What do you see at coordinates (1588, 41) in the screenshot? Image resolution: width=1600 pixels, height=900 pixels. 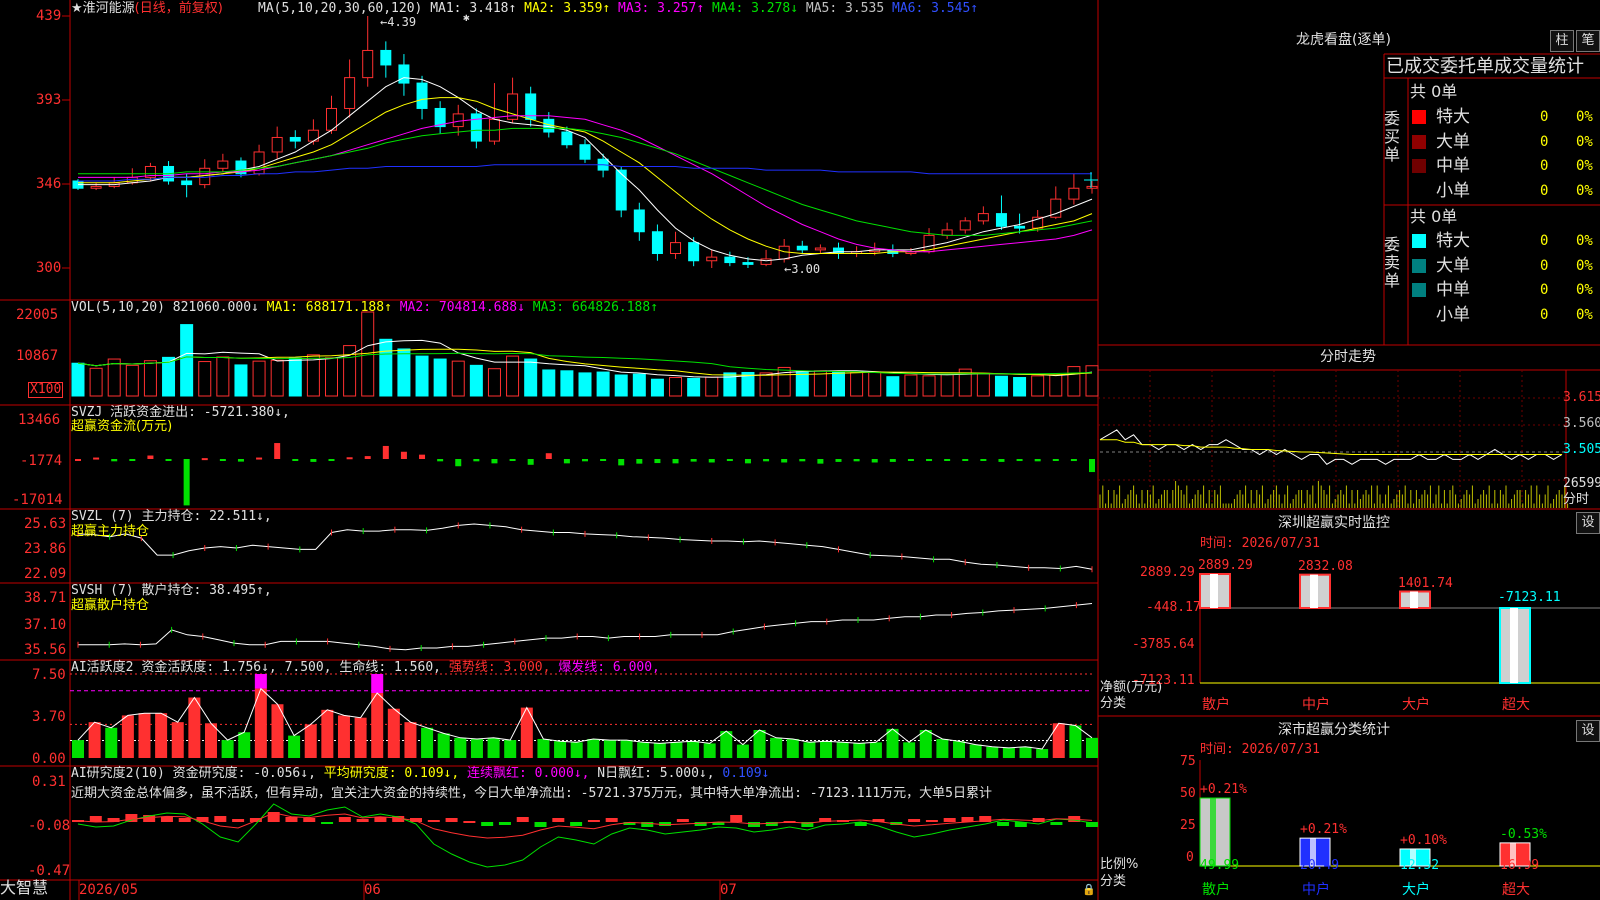 I see `tick-view-button: 笔` at bounding box center [1588, 41].